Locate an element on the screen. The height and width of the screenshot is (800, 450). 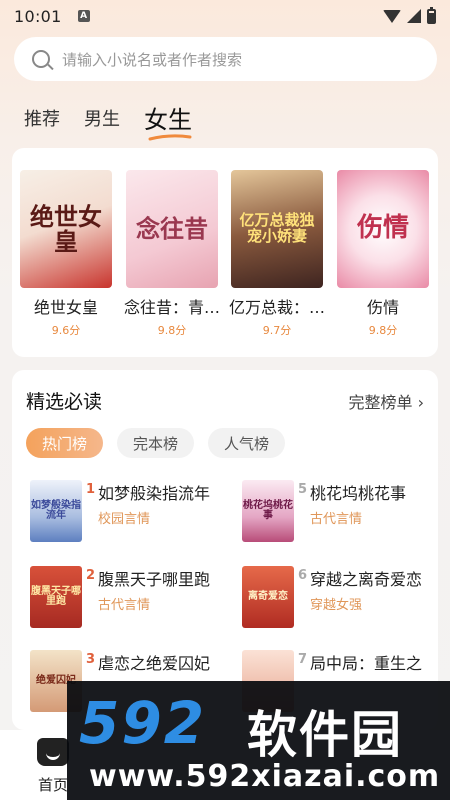
book-cover: 桃花坞桃花事 is located at coordinates (268, 511).